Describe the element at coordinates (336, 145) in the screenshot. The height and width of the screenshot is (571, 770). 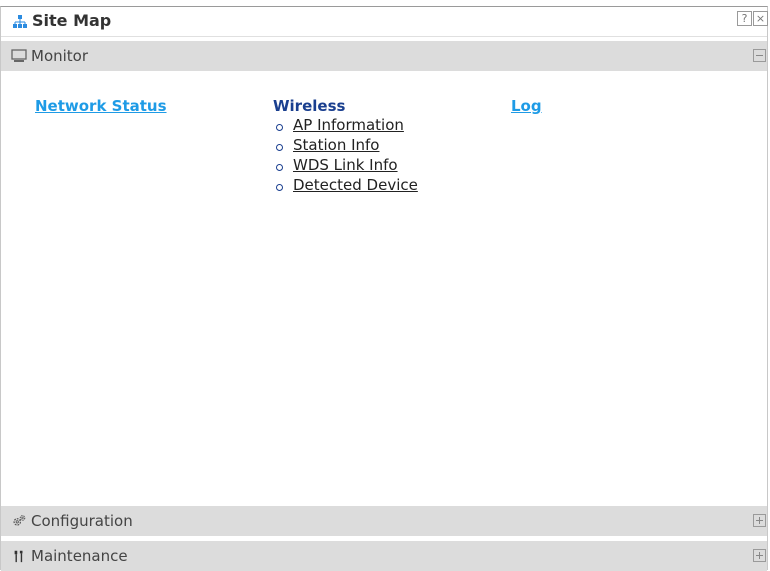
I see `station-info-link: Station Info` at that location.